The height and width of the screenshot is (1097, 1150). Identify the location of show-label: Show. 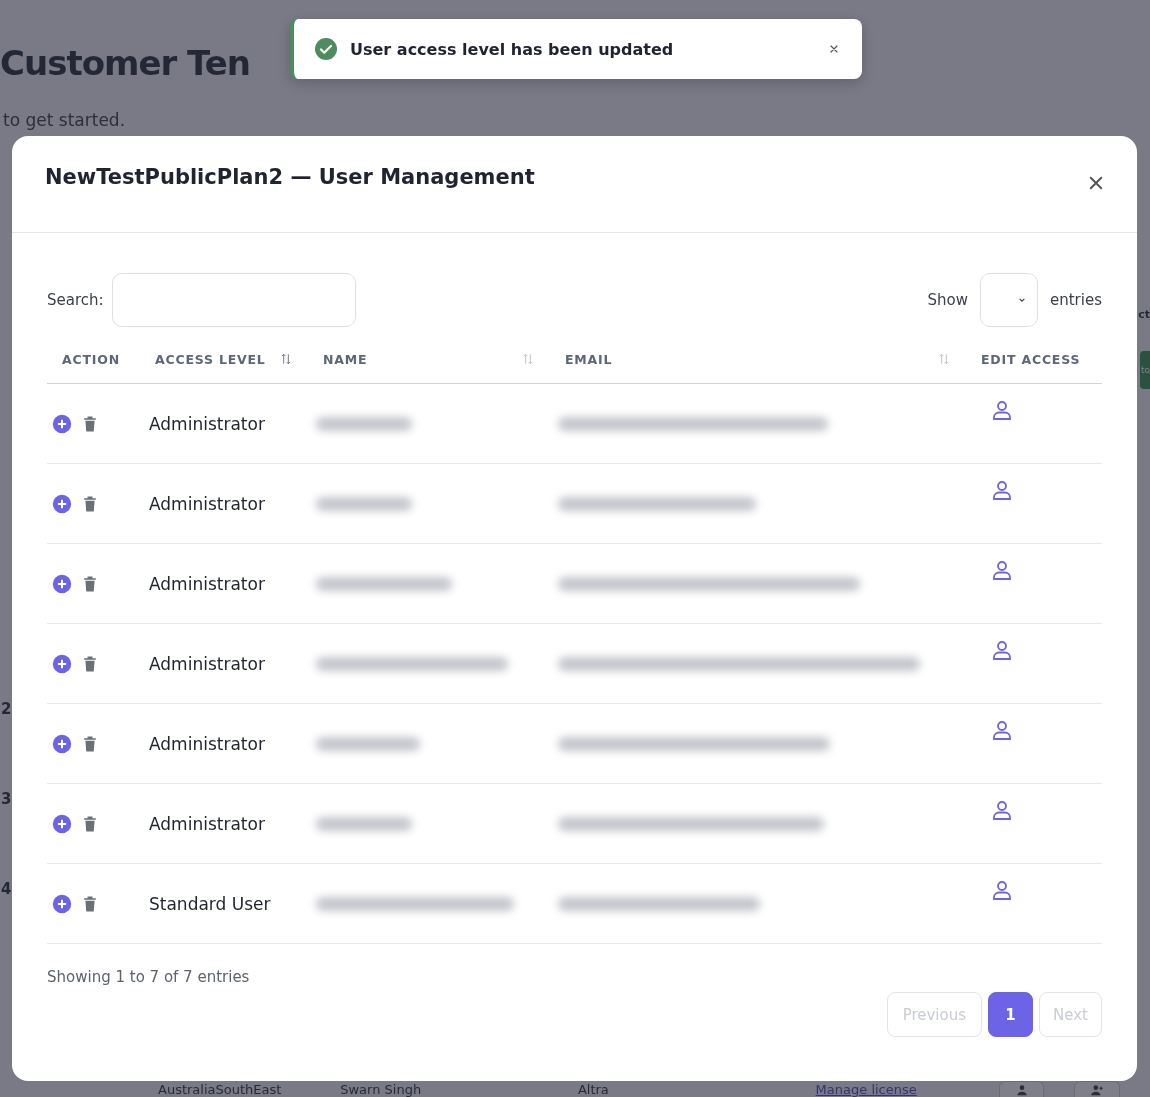
(947, 300).